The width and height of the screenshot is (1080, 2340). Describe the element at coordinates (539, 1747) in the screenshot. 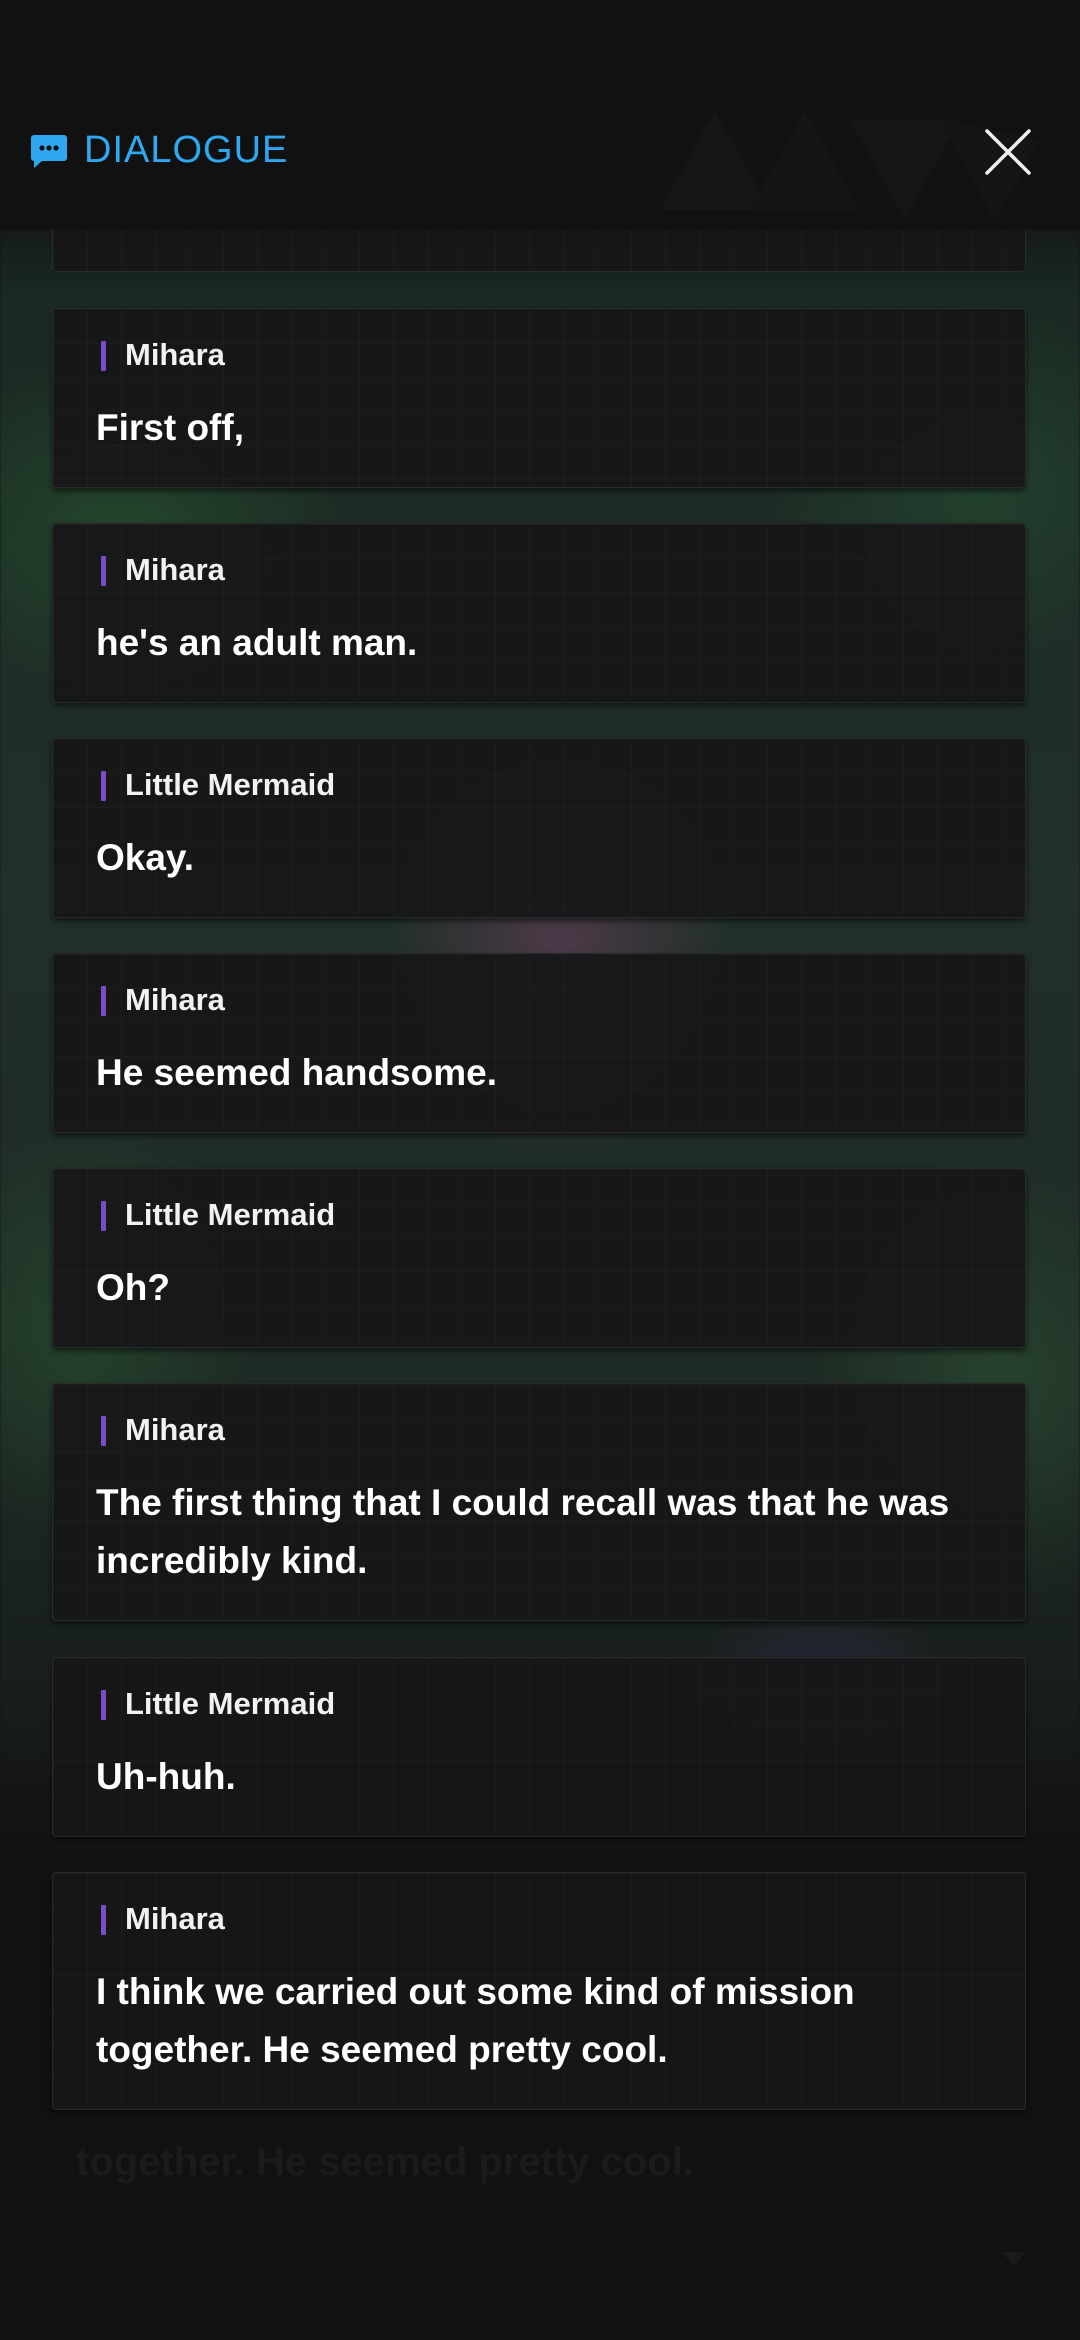

I see `dialogue-entry: Little Mermaid Uh-huh.` at that location.